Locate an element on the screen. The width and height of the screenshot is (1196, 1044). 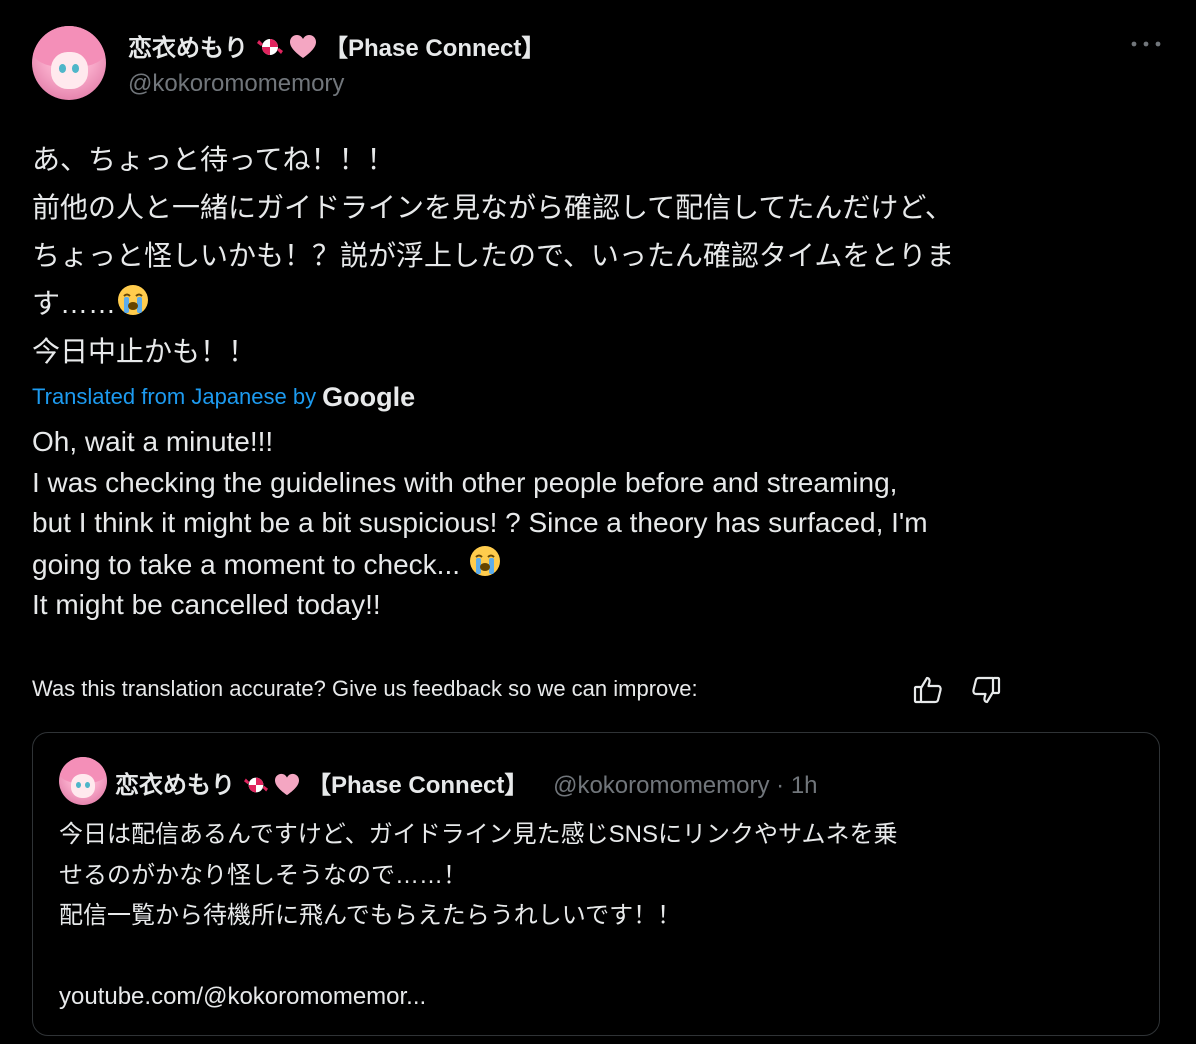
quoted-line: 今日は配信あるんですけど、ガイドライン見た感じSNSにリンクやサムネを乗 is located at coordinates (478, 834).